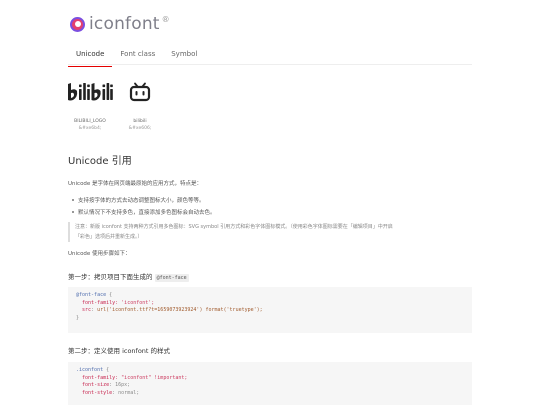  Describe the element at coordinates (270, 64) in the screenshot. I see `tab-divider` at that location.